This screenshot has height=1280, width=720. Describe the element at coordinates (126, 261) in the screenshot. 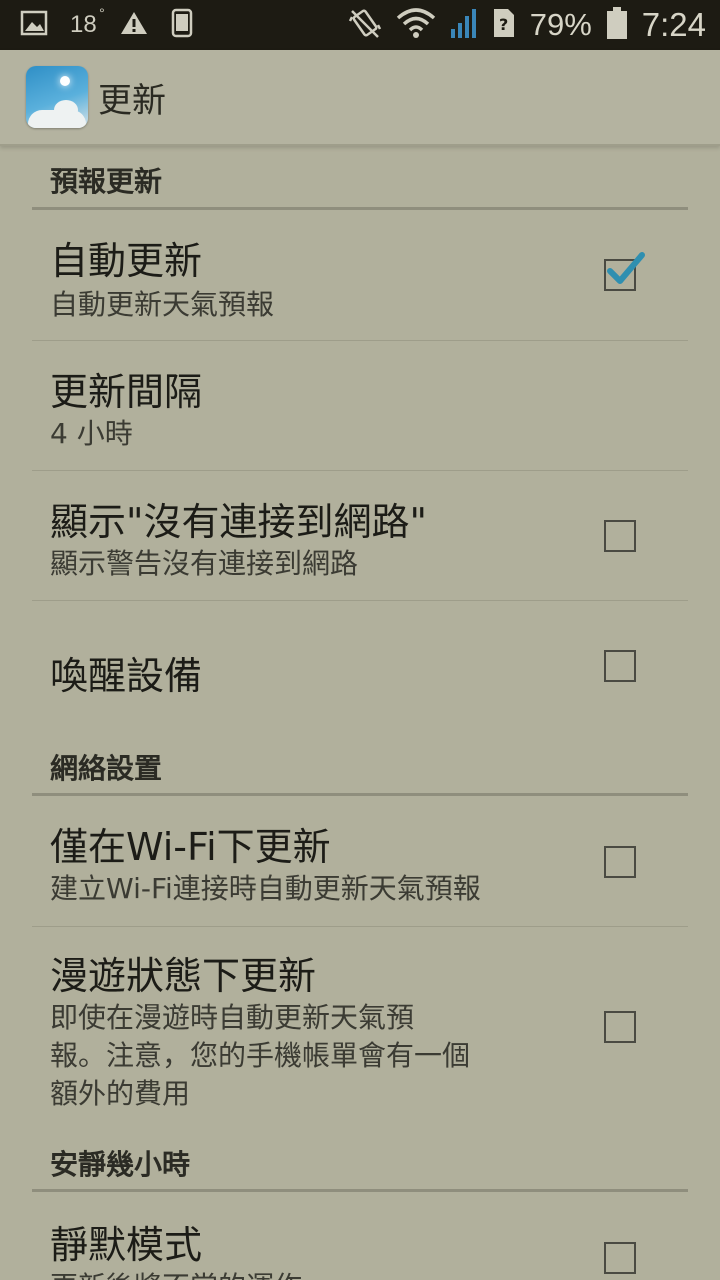

I see `pref-title: 自動更新` at that location.